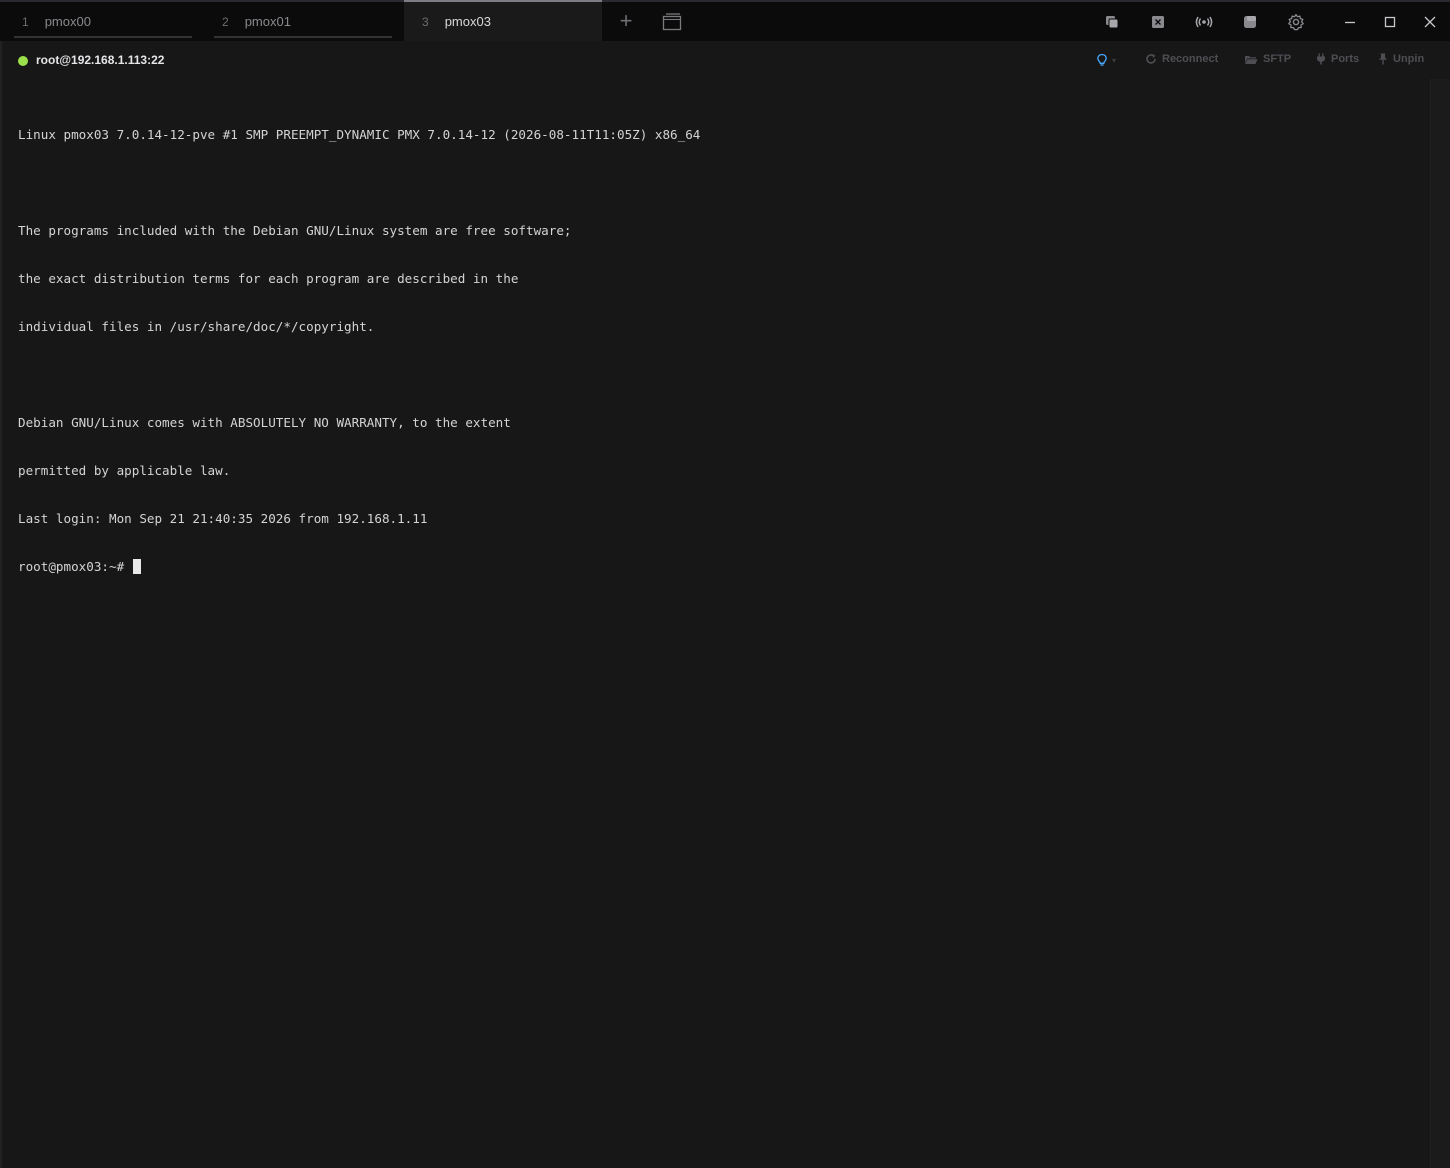 The width and height of the screenshot is (1450, 1168). What do you see at coordinates (1277, 59) in the screenshot?
I see `sftp-label: SFTP` at bounding box center [1277, 59].